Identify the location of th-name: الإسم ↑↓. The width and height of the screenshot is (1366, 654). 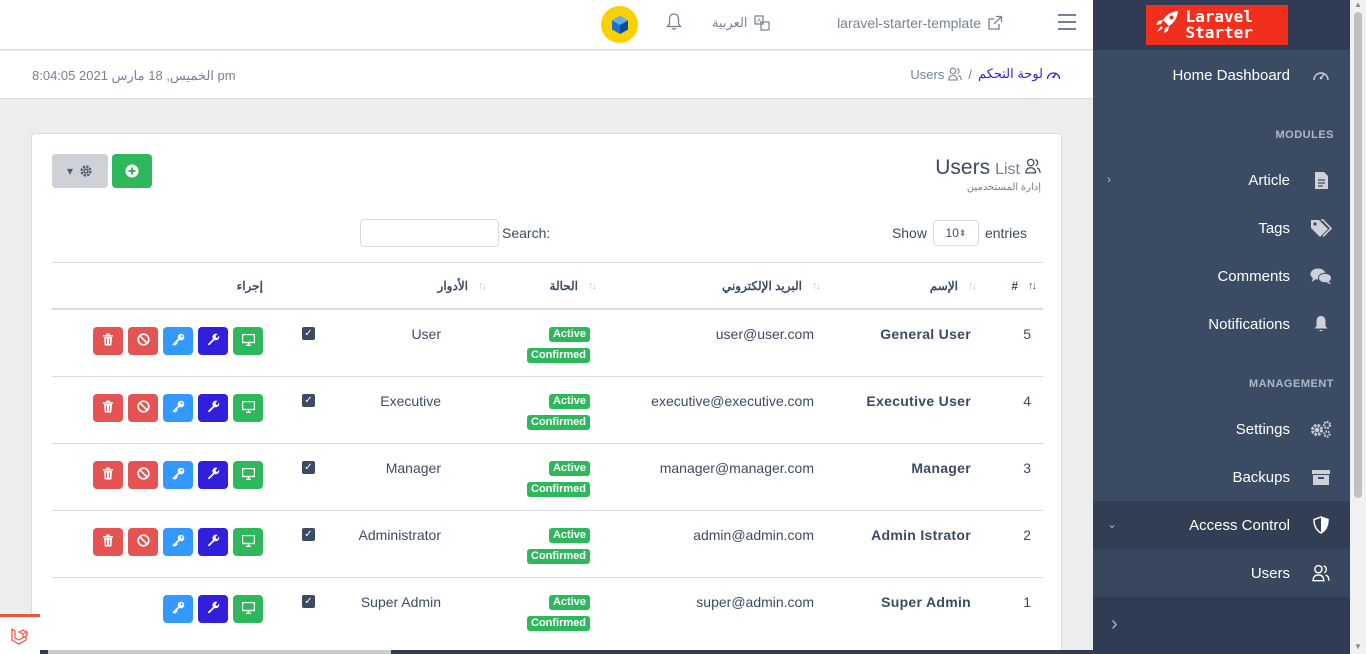
(953, 286).